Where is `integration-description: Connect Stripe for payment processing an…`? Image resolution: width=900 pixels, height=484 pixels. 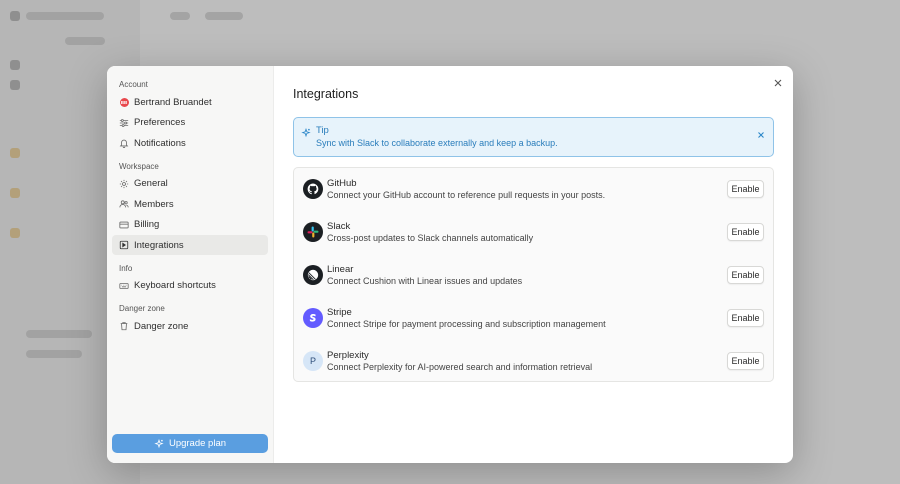
integration-description: Connect Stripe for payment processing an… is located at coordinates (466, 323).